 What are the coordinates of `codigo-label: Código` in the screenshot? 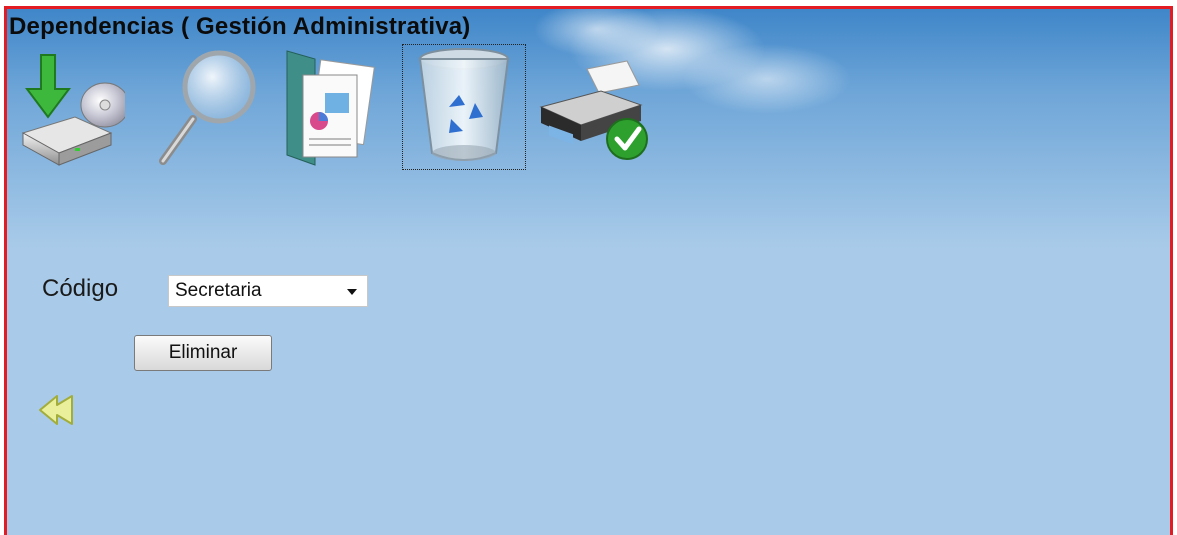 It's located at (80, 288).